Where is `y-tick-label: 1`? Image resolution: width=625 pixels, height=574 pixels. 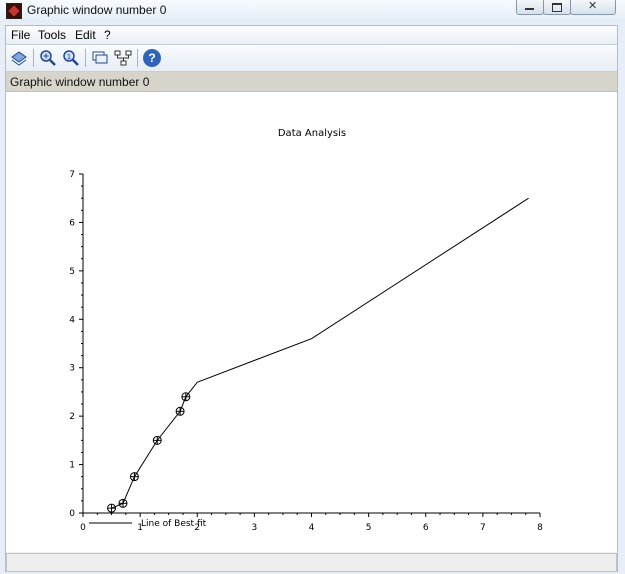 y-tick-label: 1 is located at coordinates (72, 466).